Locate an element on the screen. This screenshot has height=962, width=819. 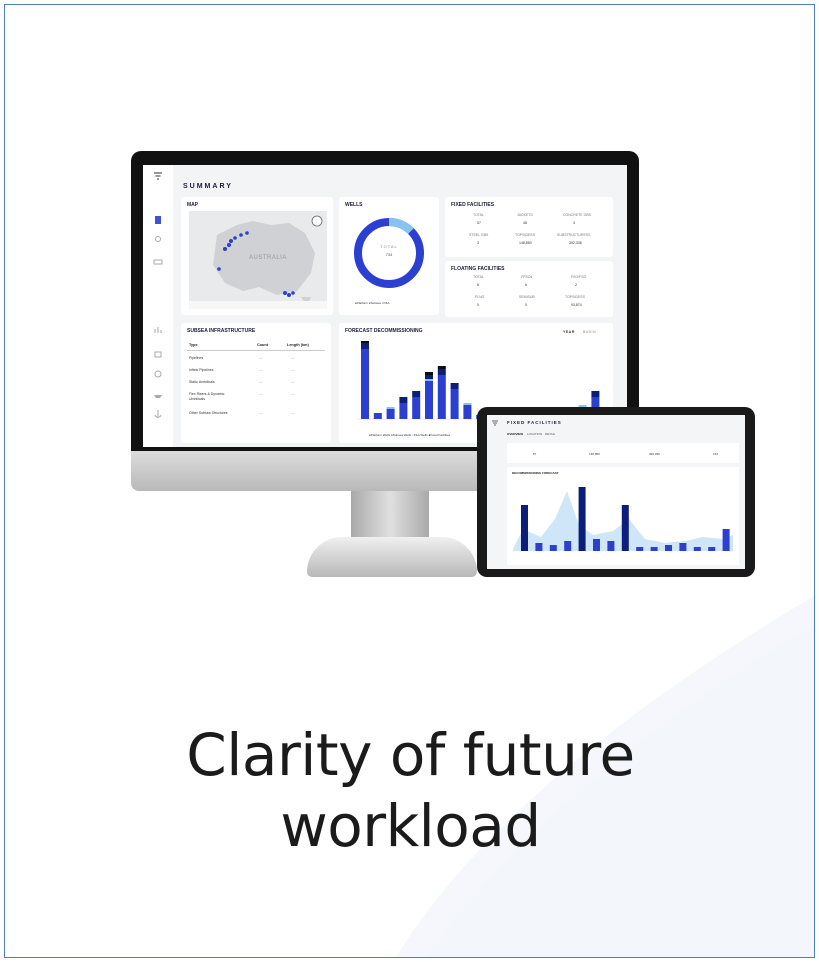
fixed-value-steel: 3 is located at coordinates (478, 243).